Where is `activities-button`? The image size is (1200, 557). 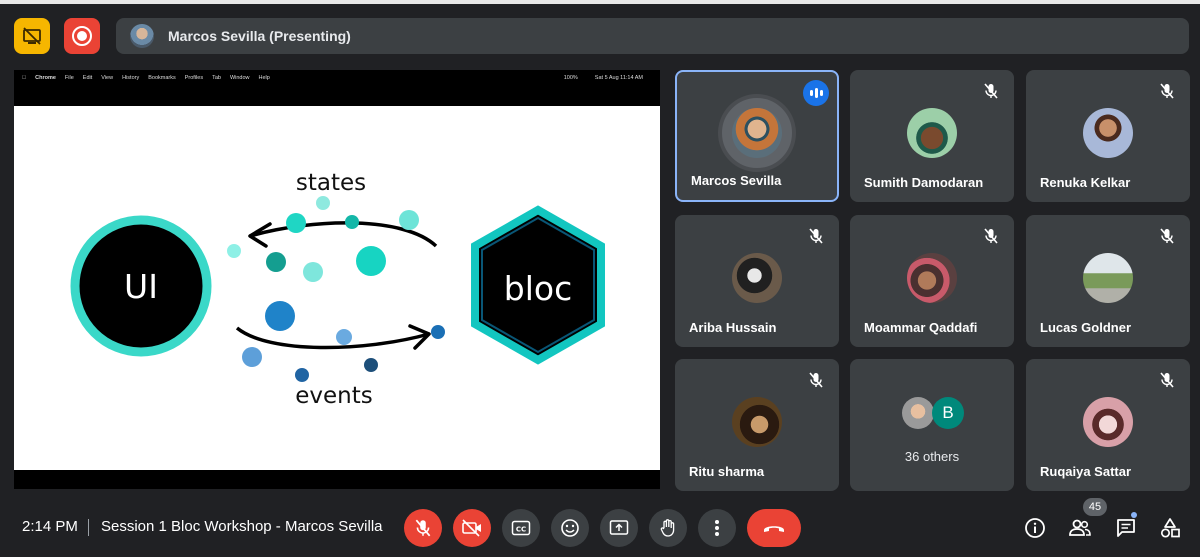 activities-button is located at coordinates (1170, 528).